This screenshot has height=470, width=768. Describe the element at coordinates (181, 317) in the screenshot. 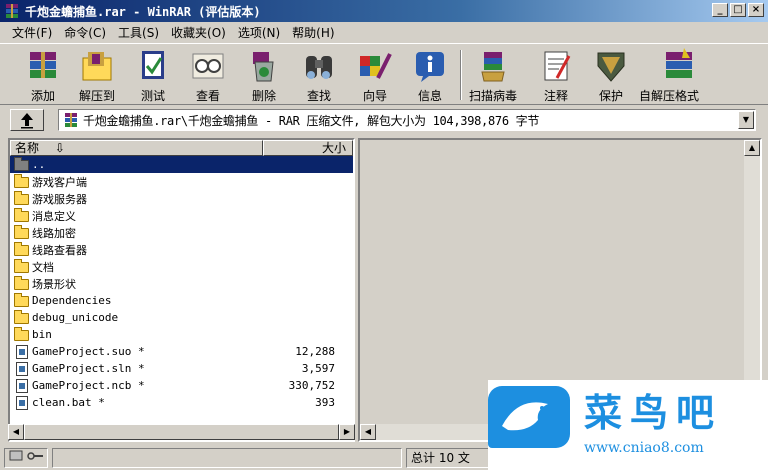

I see `list-item: debug_unicode` at that location.